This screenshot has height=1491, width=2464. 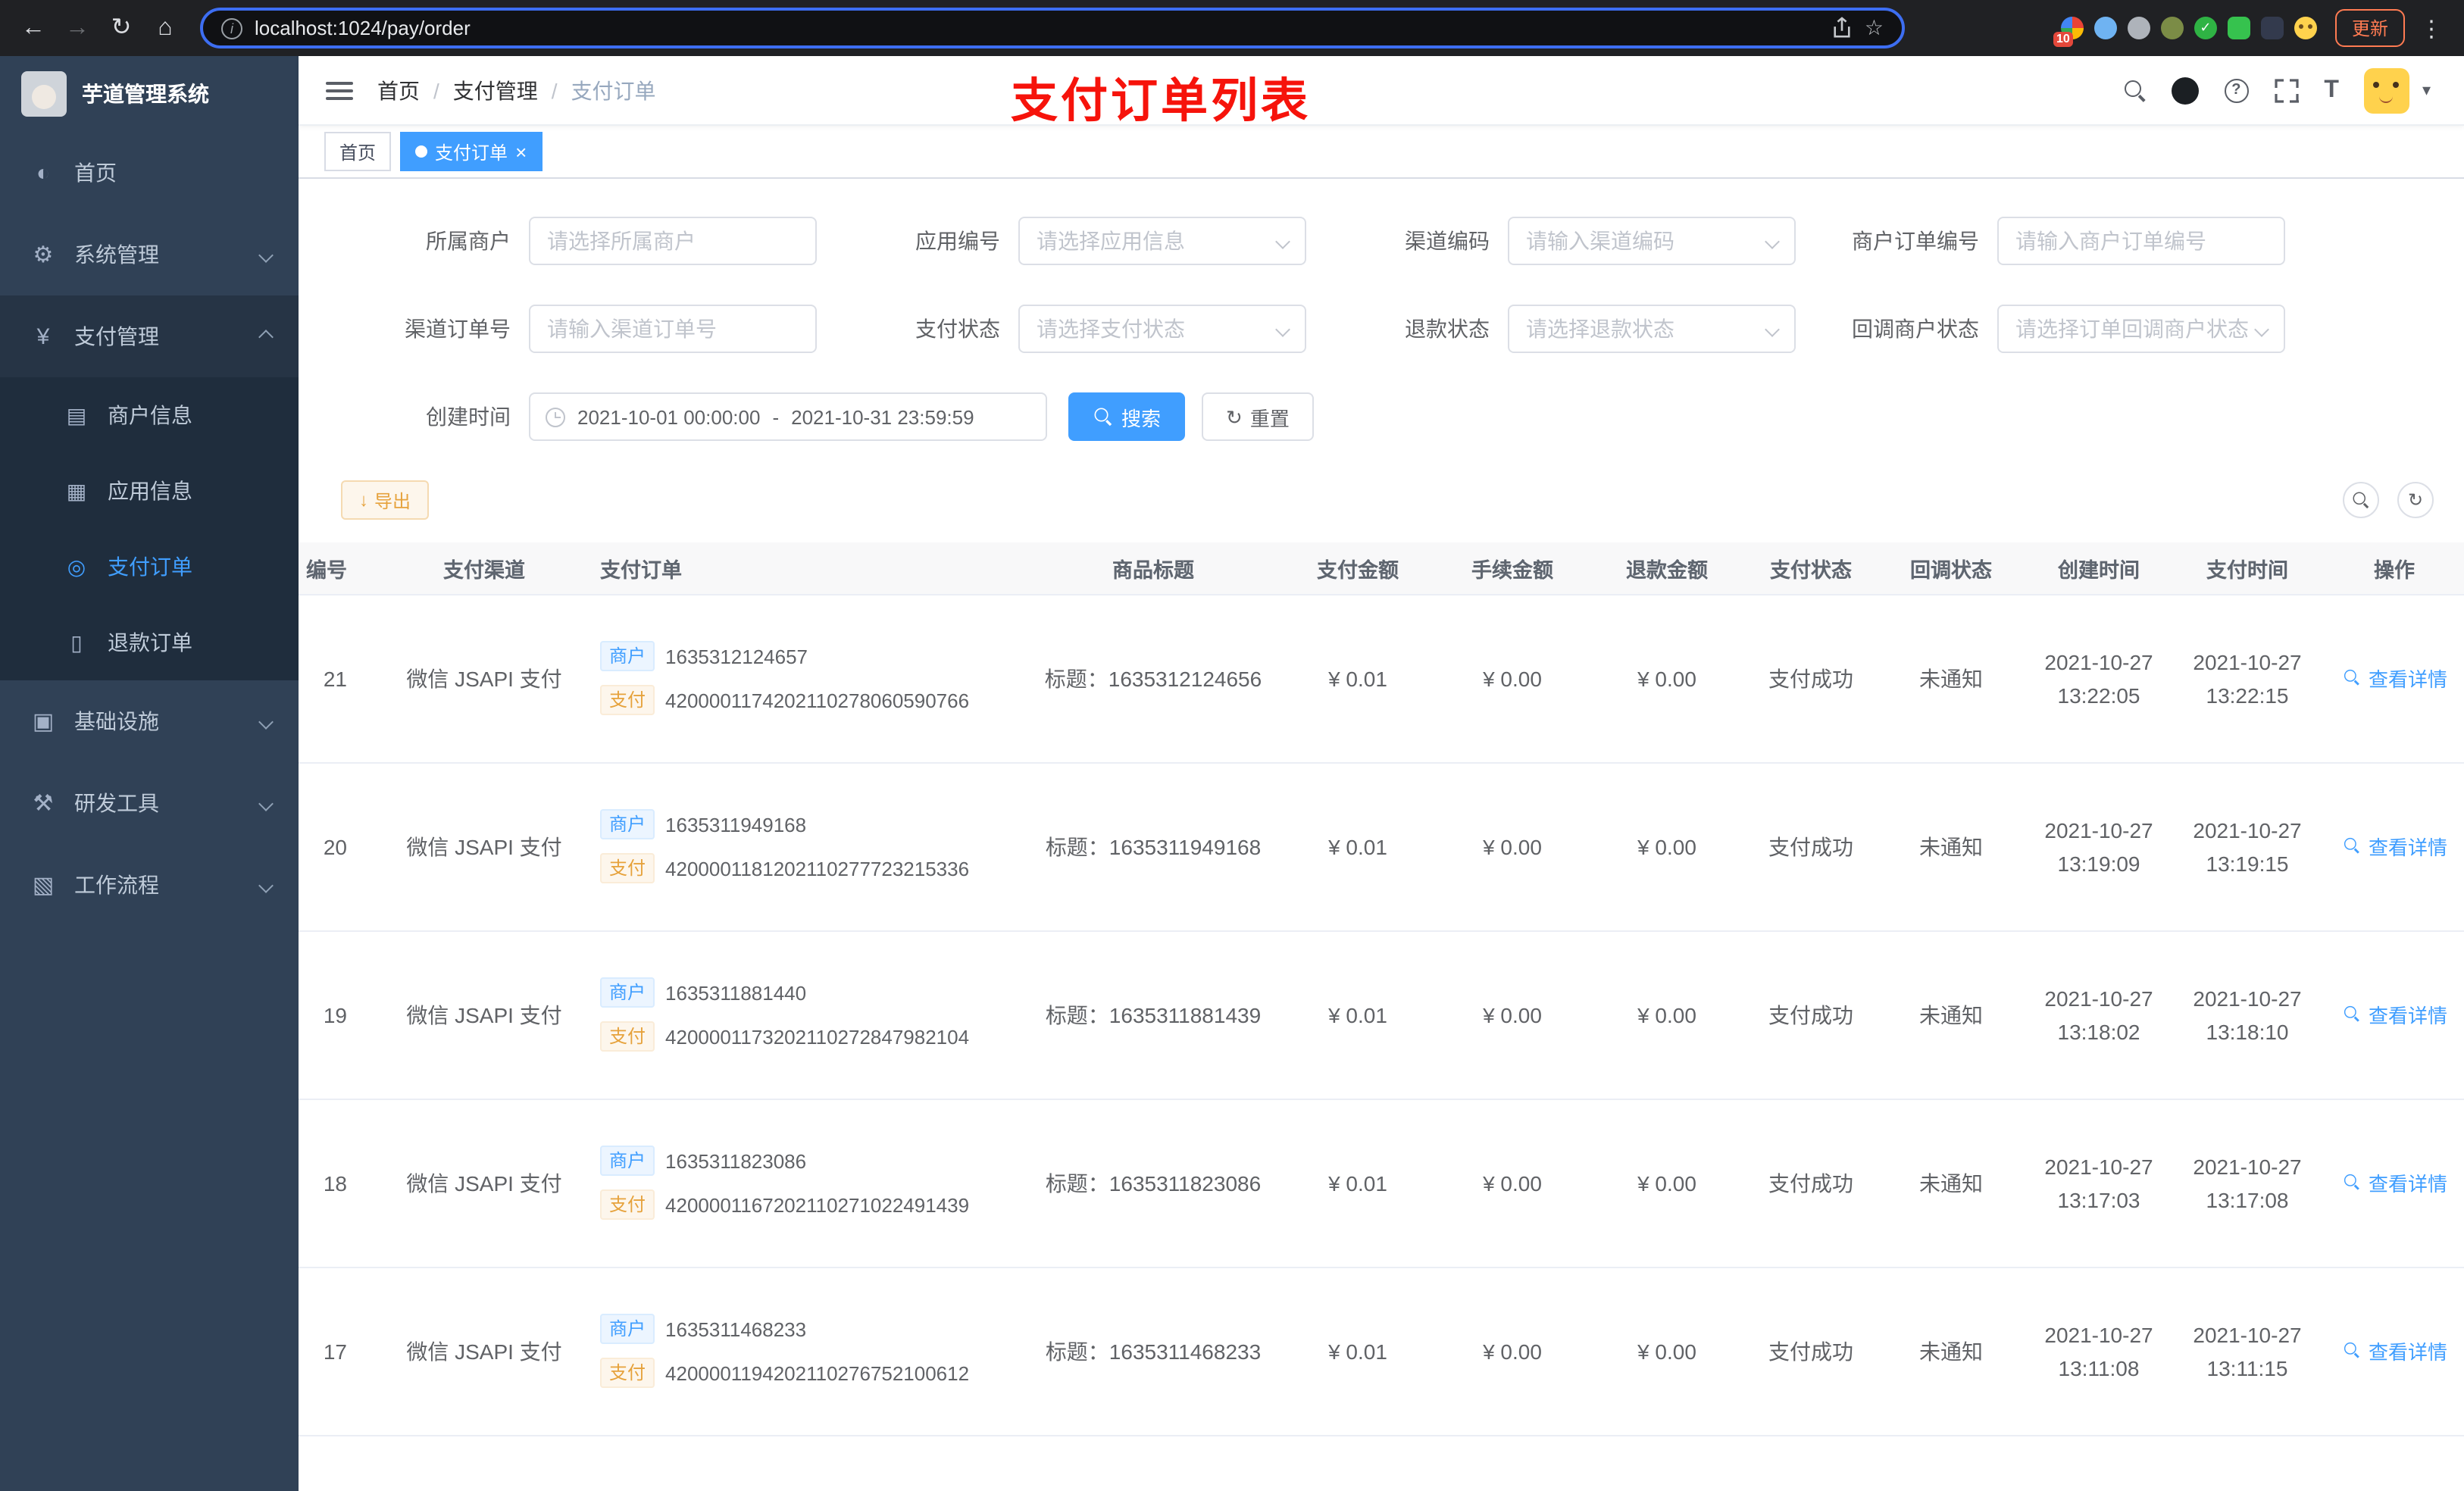 I want to click on close-icon: ×, so click(x=521, y=151).